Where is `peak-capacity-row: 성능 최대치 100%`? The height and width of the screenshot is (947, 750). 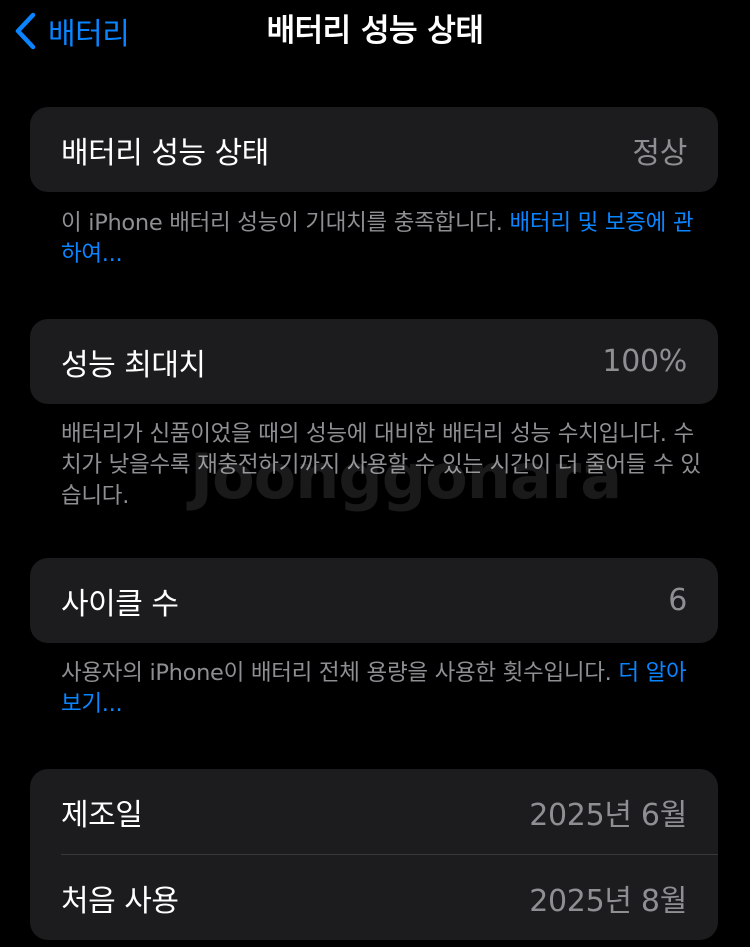 peak-capacity-row: 성능 최대치 100% is located at coordinates (374, 361).